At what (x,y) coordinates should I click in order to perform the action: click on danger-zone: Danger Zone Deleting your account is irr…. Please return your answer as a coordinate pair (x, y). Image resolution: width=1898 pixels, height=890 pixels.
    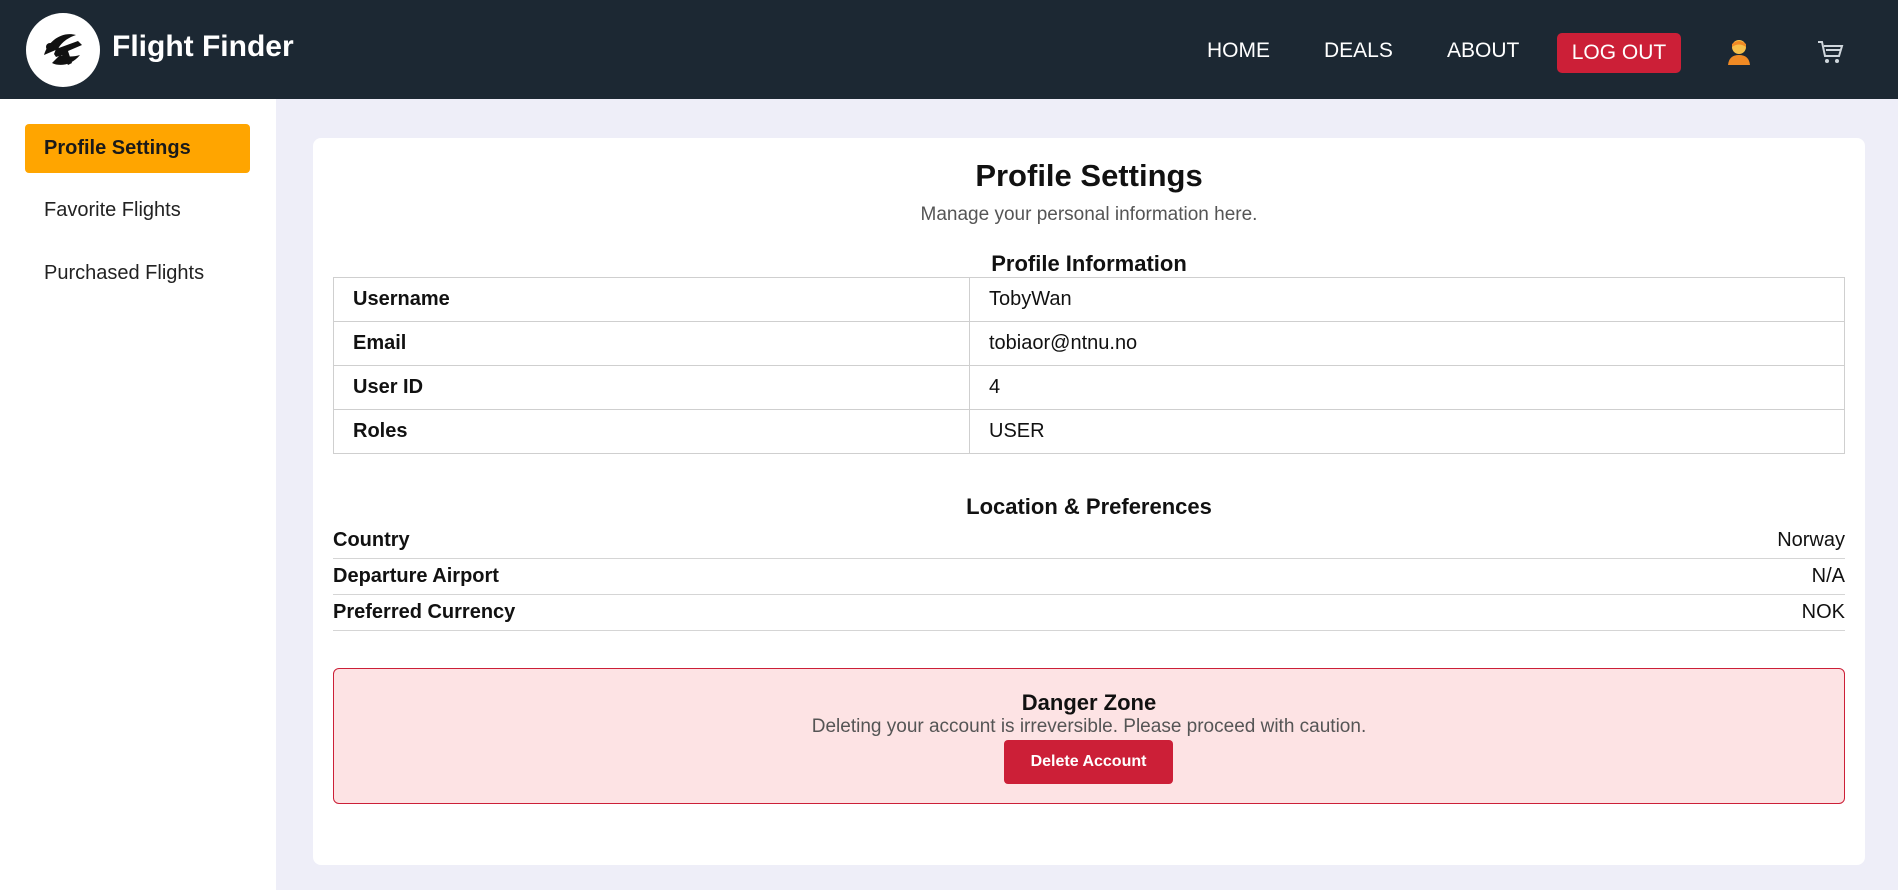
    Looking at the image, I should click on (1089, 736).